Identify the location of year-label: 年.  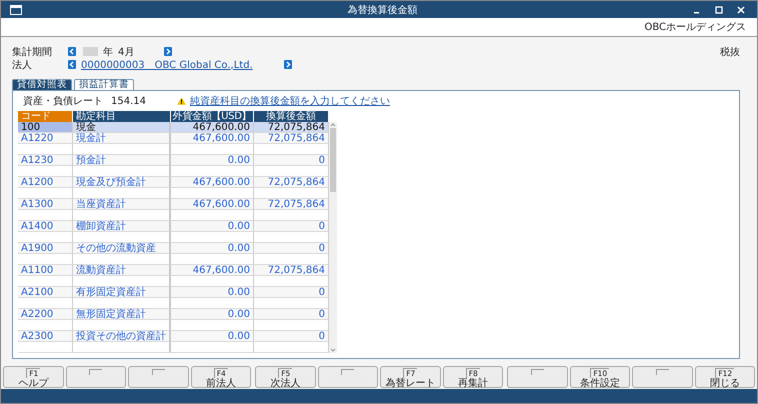
(108, 52).